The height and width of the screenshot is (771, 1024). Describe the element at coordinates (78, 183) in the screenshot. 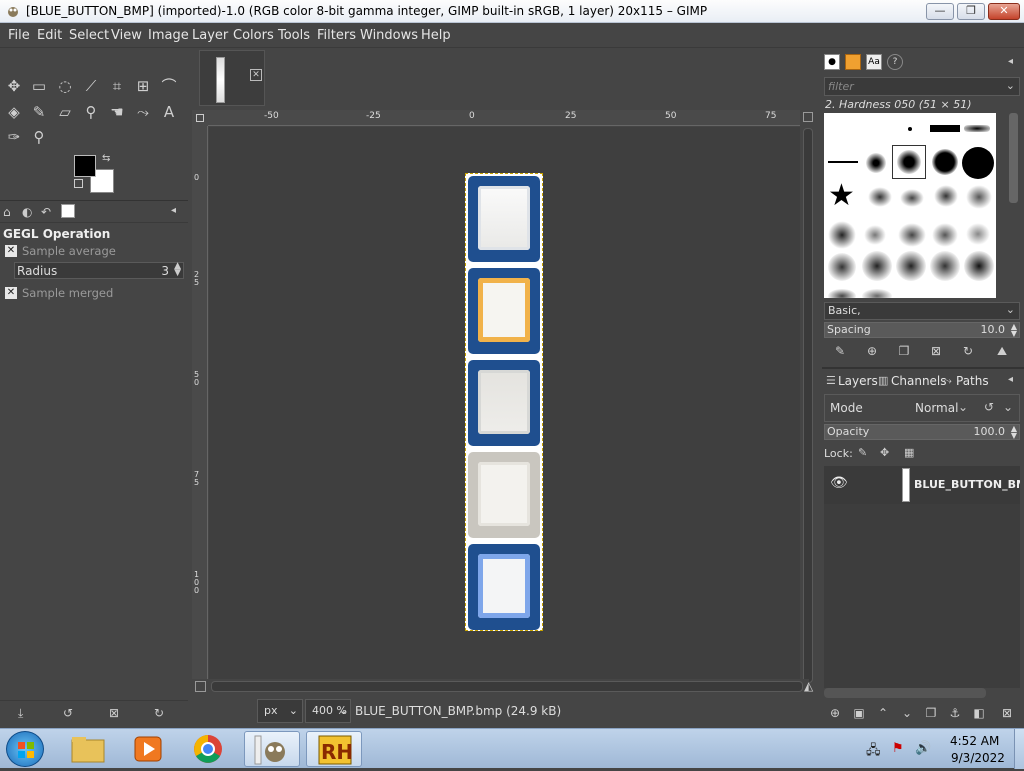

I see `default-colors-icon` at that location.